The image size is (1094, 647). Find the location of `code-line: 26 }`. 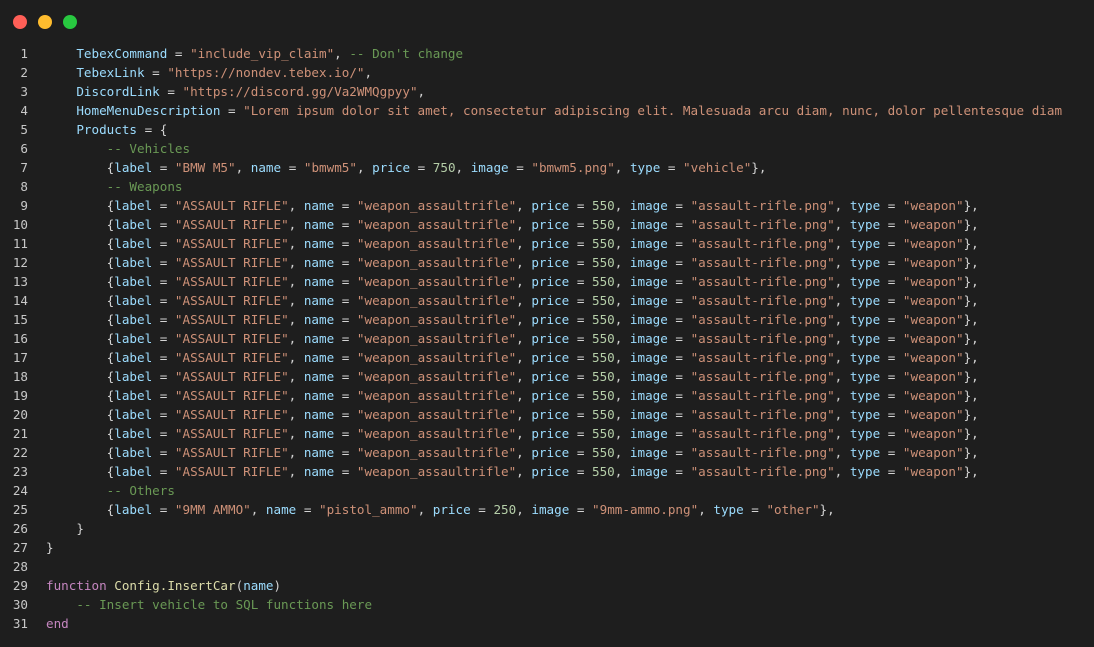

code-line: 26 } is located at coordinates (547, 528).